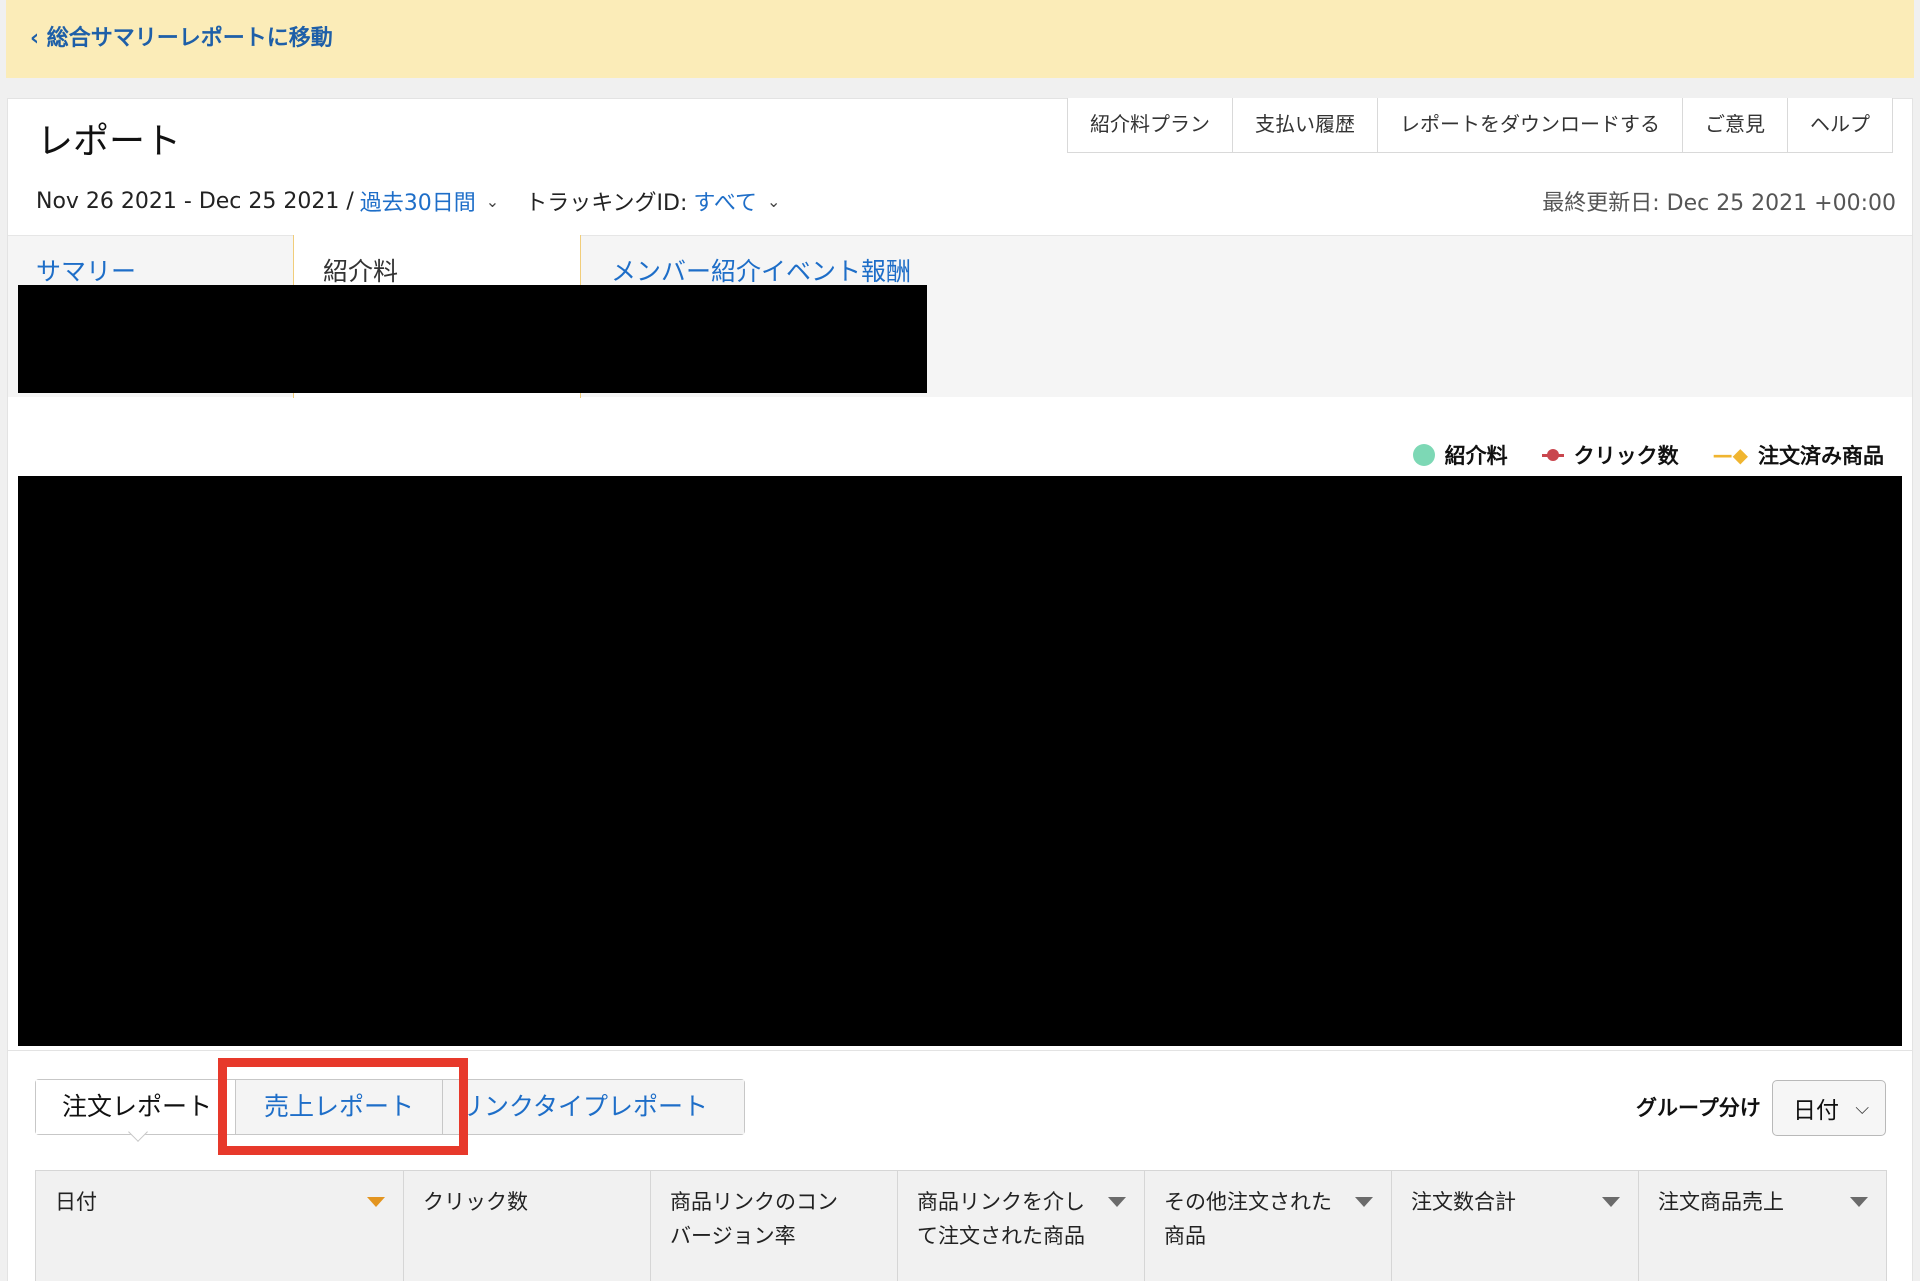 The width and height of the screenshot is (1920, 1281). I want to click on toolbar-help: ヘルプ, so click(1840, 125).